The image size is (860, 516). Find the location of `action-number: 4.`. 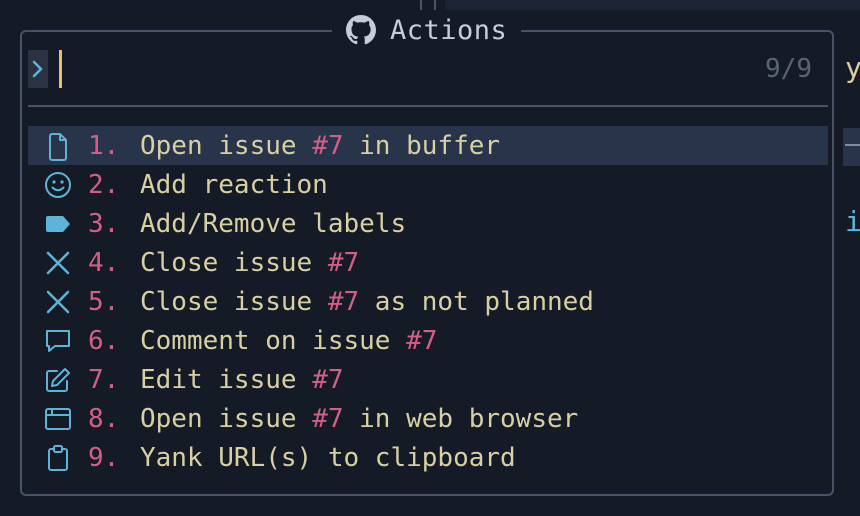

action-number: 4. is located at coordinates (104, 262).